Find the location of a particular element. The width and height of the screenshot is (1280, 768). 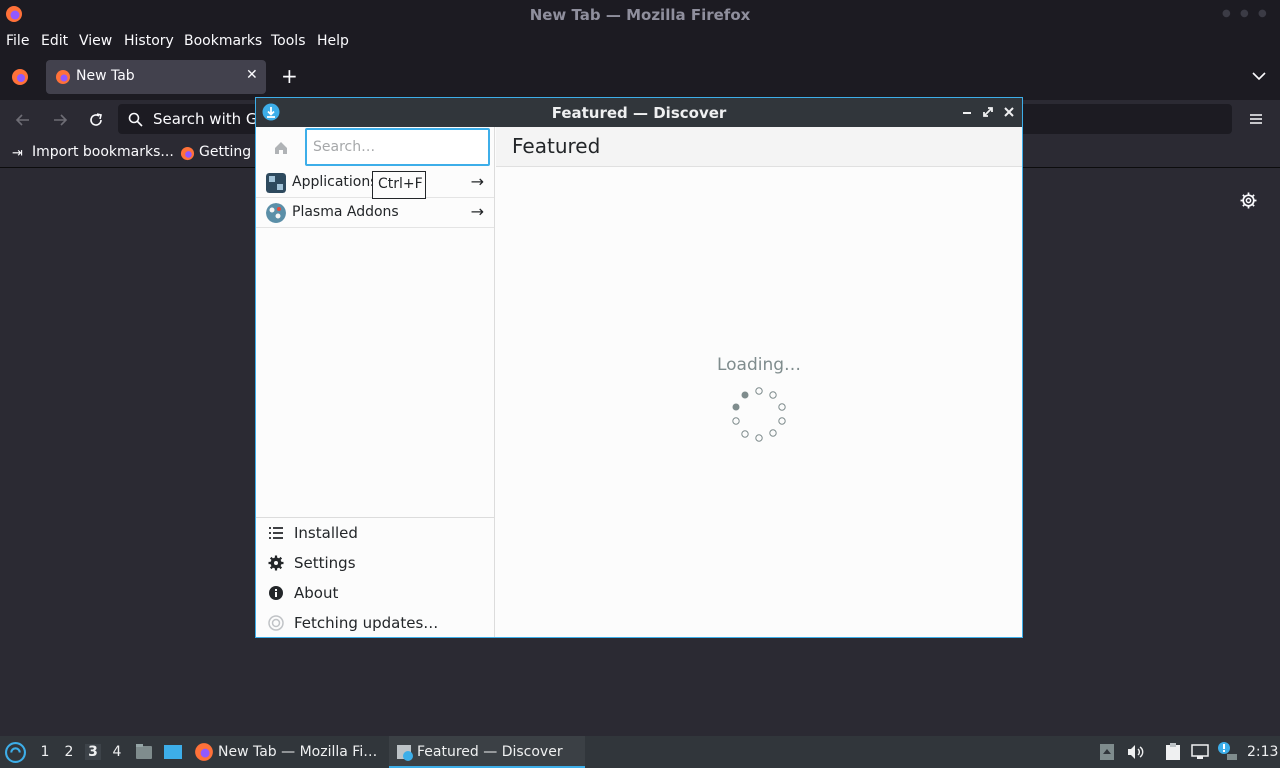

close-icon: ● is located at coordinates (1263, 13).